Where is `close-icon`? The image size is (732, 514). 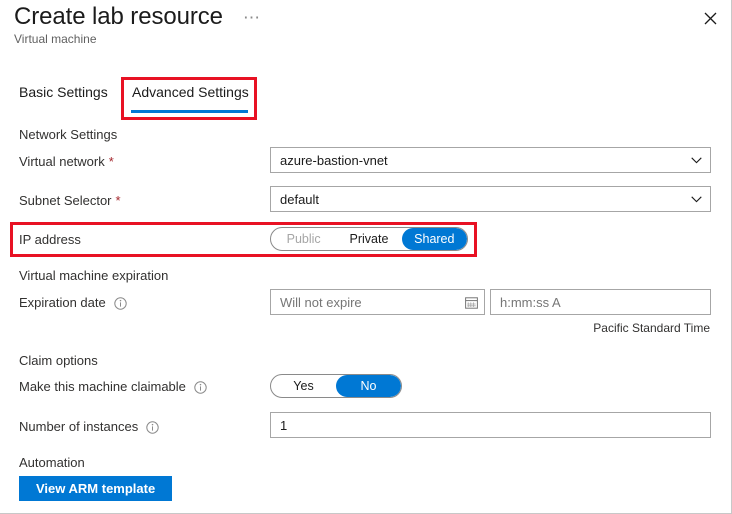 close-icon is located at coordinates (710, 18).